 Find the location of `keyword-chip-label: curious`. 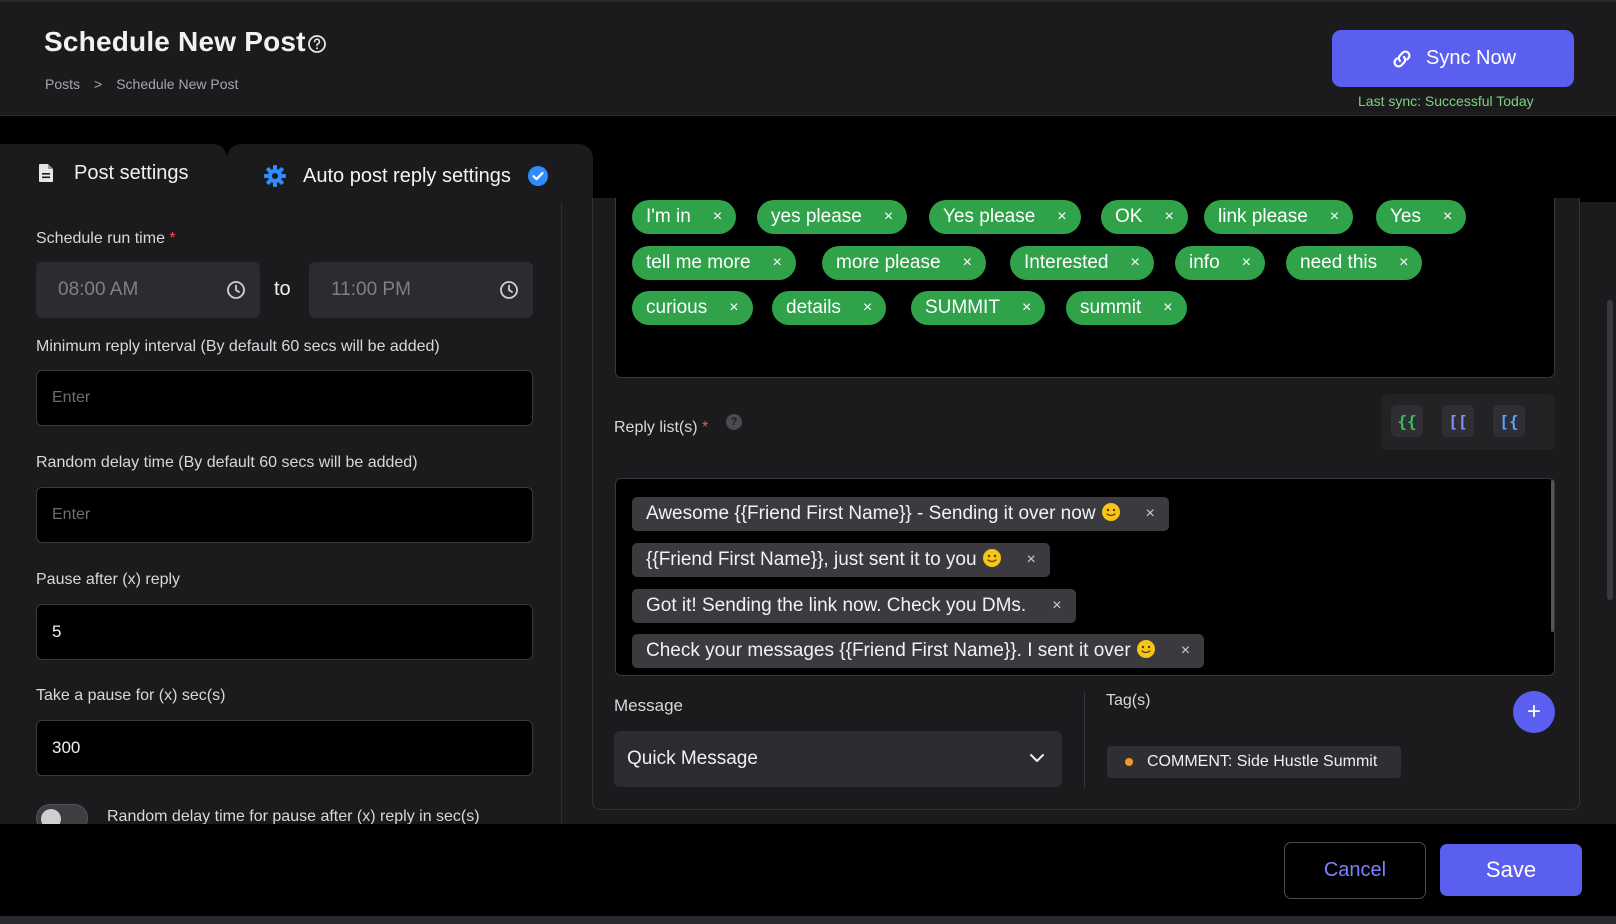

keyword-chip-label: curious is located at coordinates (677, 307).